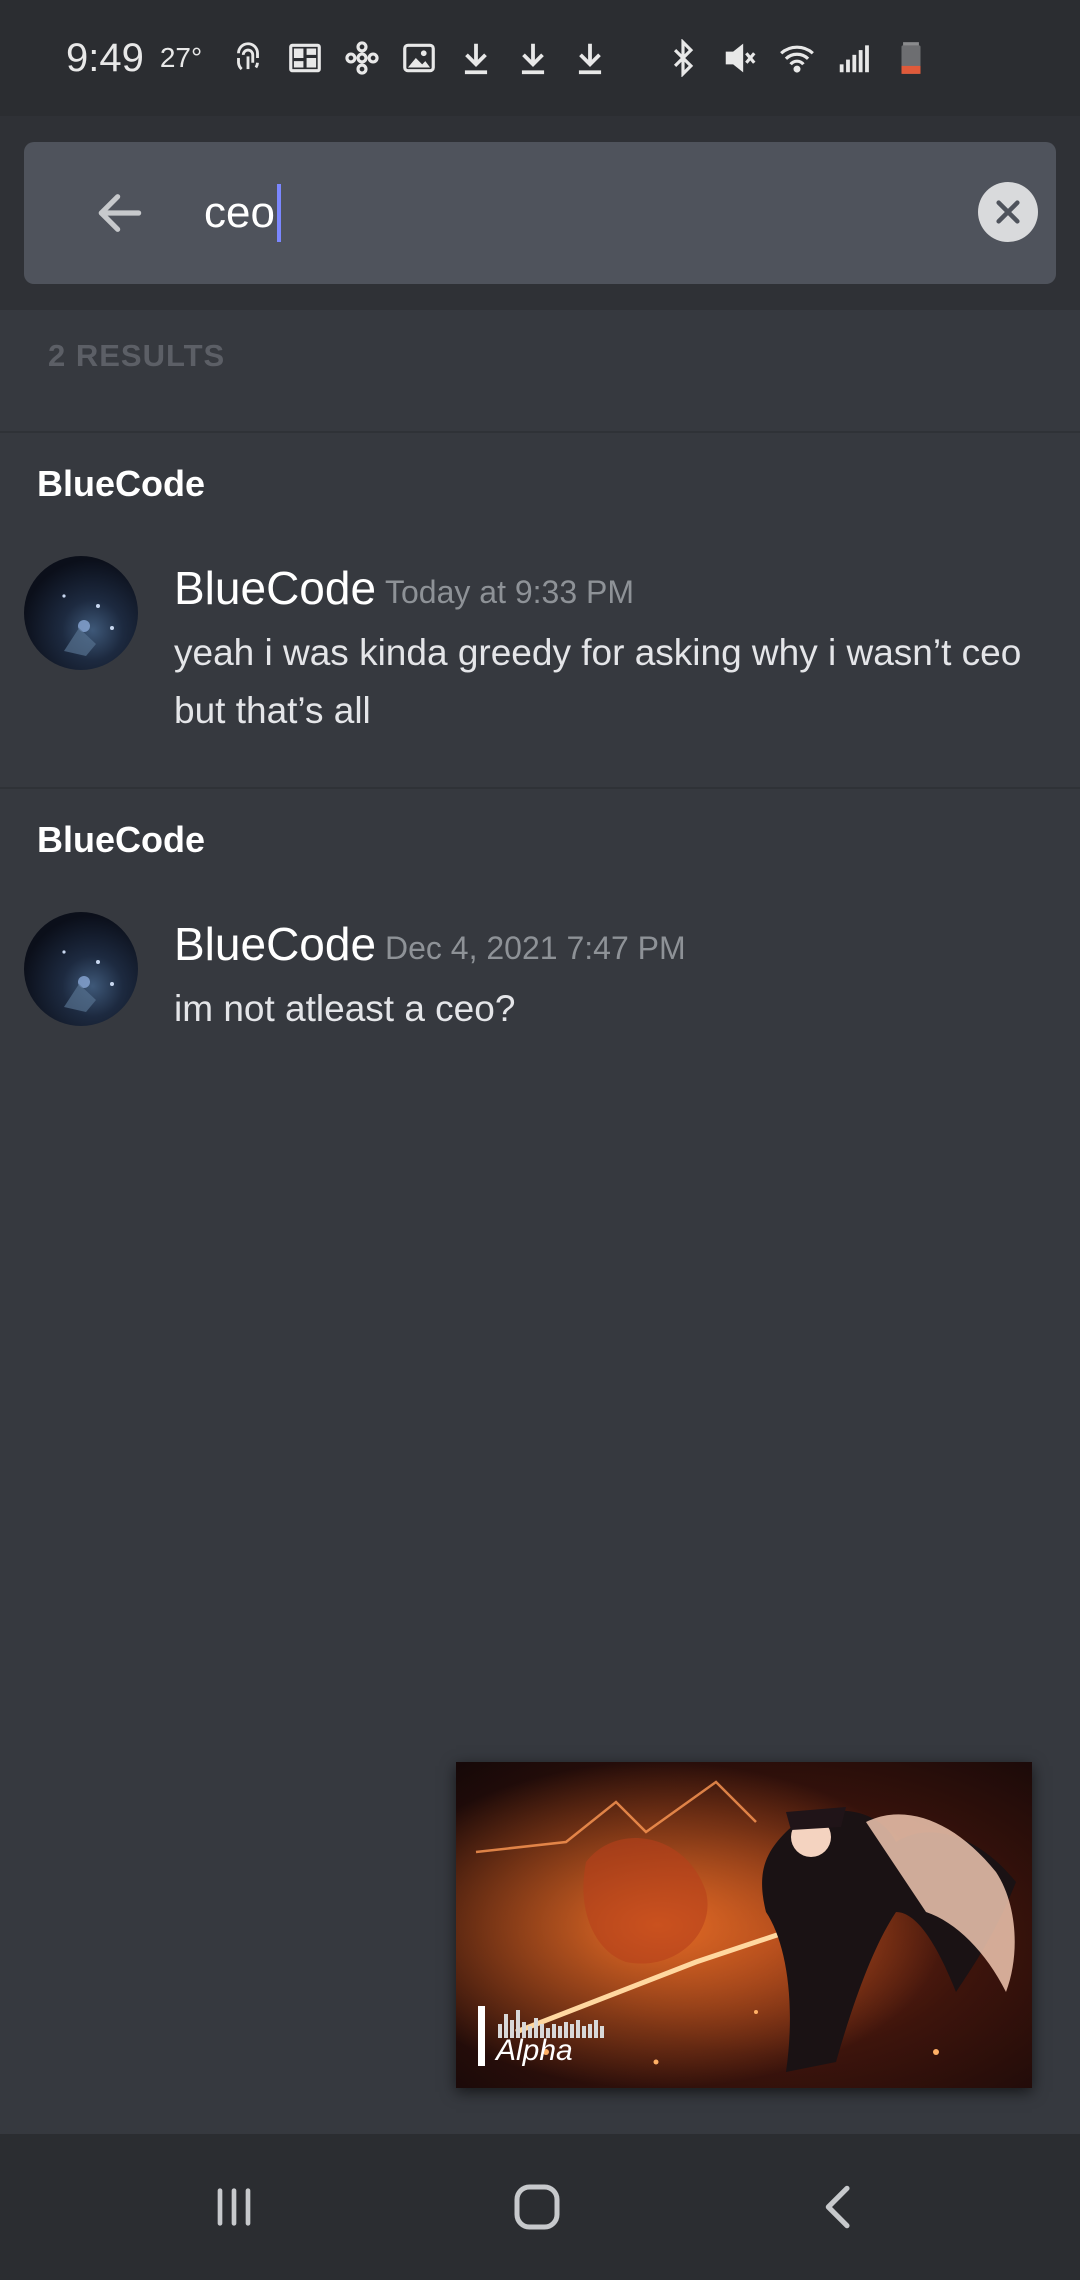 This screenshot has height=2280, width=1080. What do you see at coordinates (239, 212) in the screenshot?
I see `search-query: ceo` at bounding box center [239, 212].